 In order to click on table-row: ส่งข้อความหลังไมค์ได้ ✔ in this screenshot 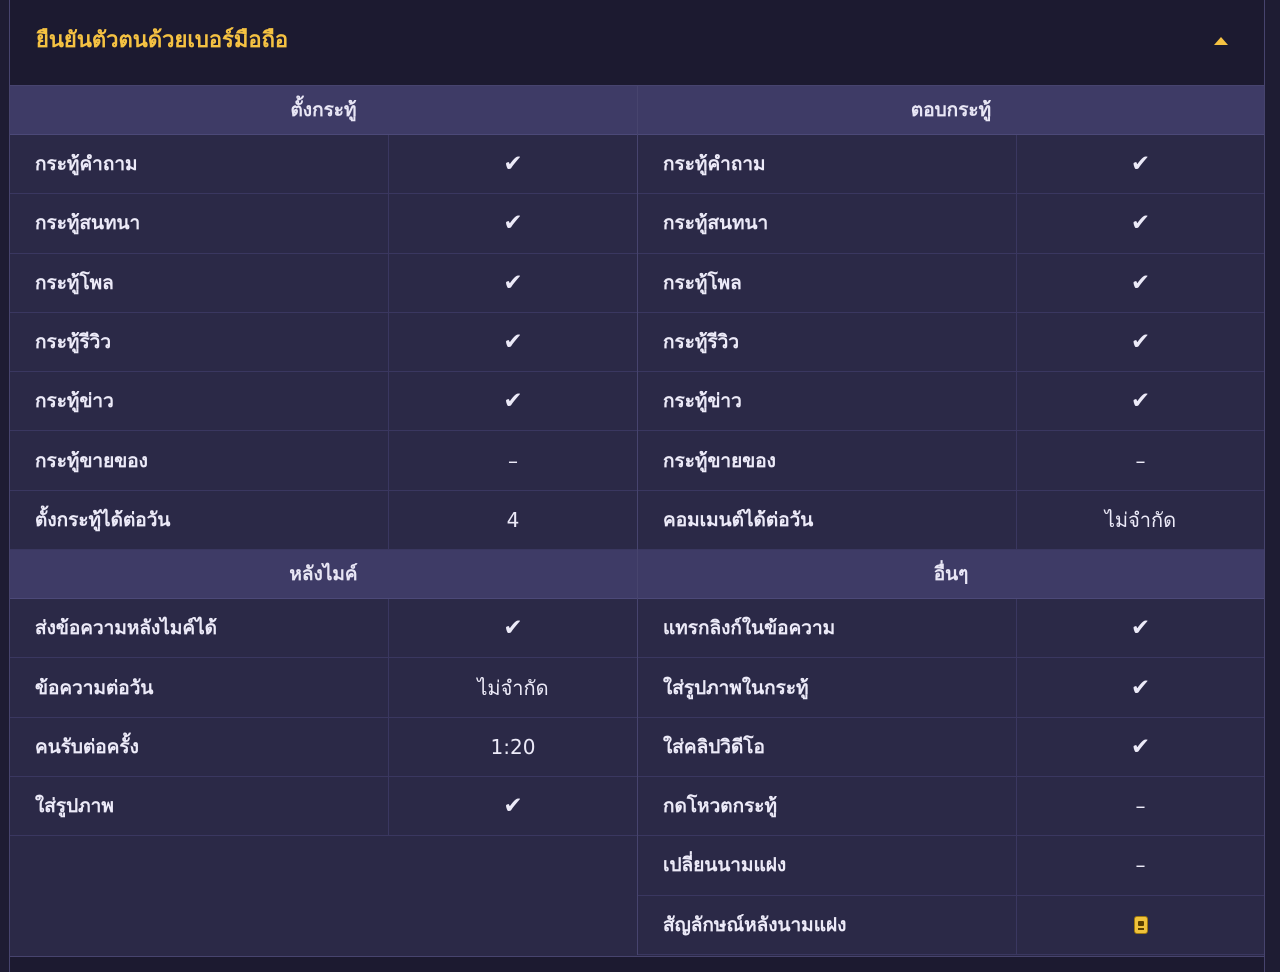, I will do `click(323, 629)`.